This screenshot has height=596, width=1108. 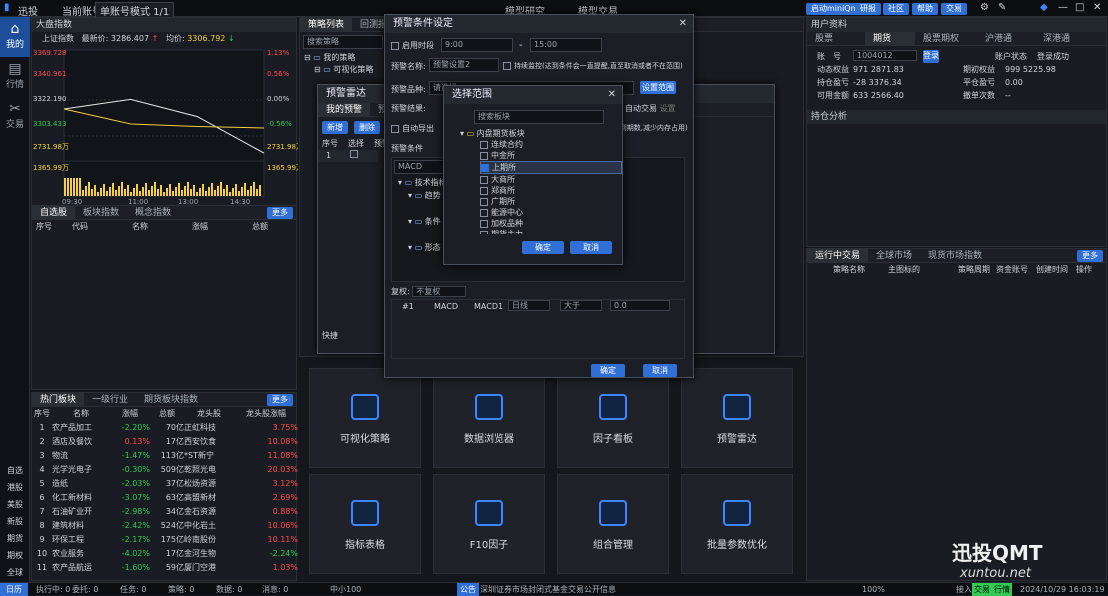 What do you see at coordinates (171, 399) in the screenshot?
I see `tab-futures-sector: 期货板块指数` at bounding box center [171, 399].